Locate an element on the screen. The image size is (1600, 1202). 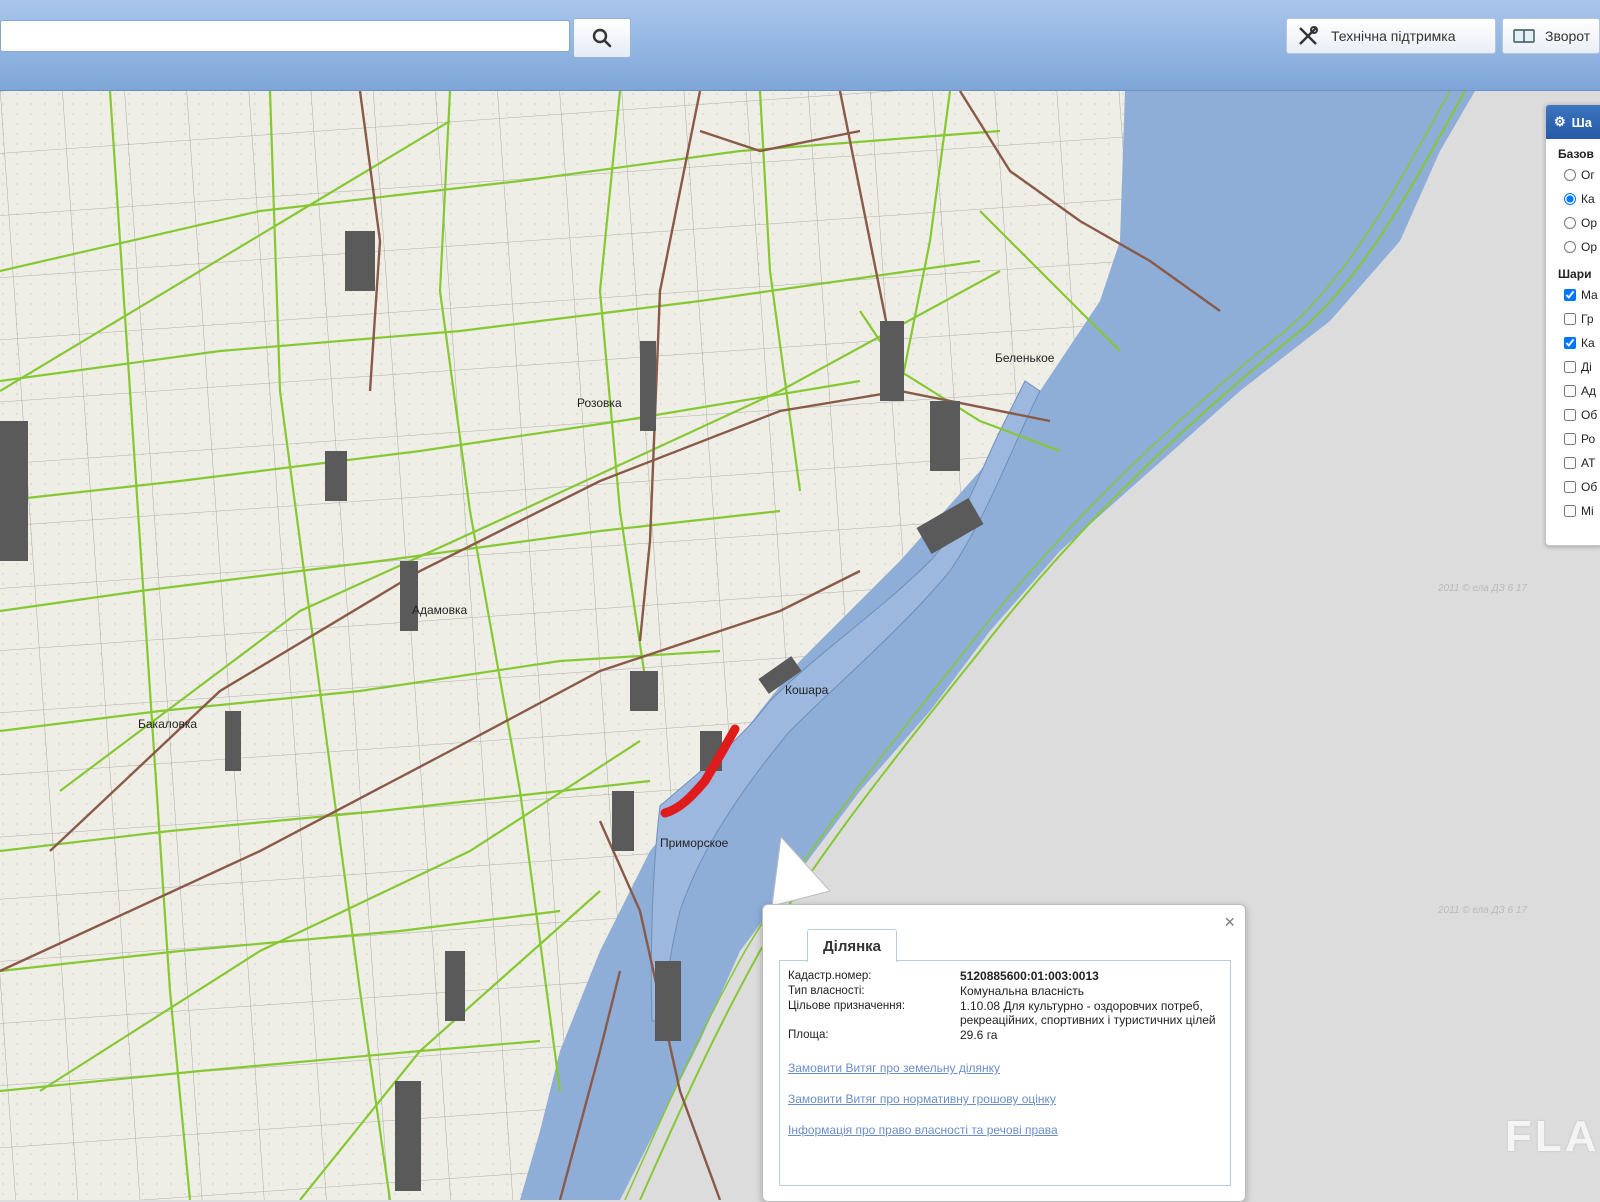
layers-panel-header: ⚙ Ша is located at coordinates (1573, 122).